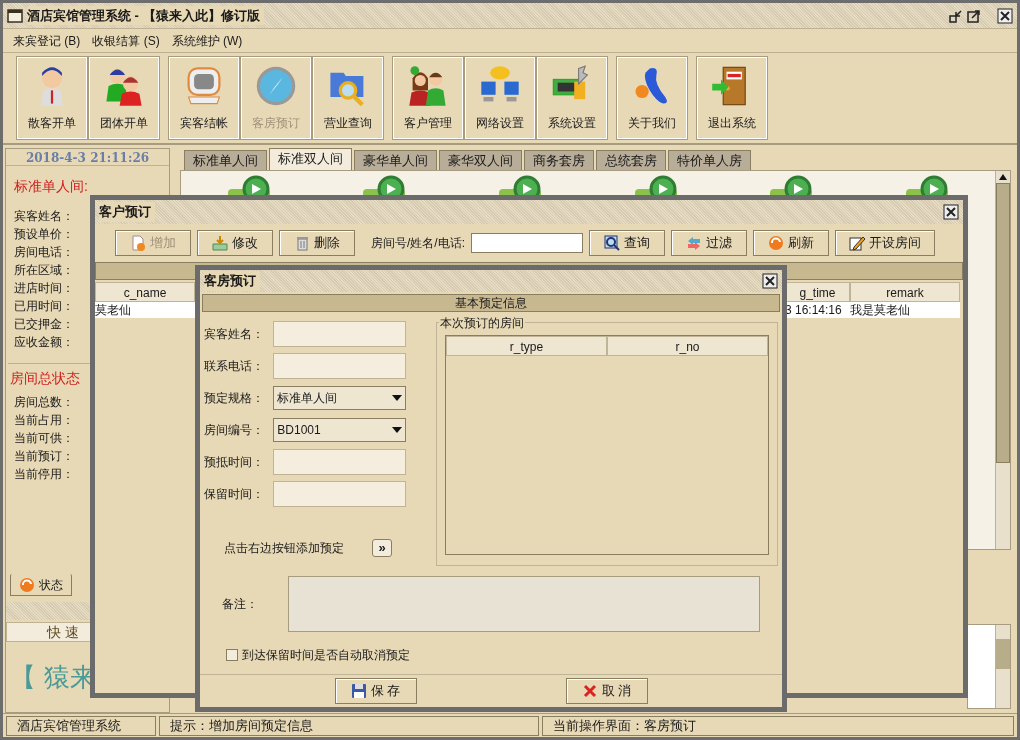  I want to click on toolbar-button: 退出系统, so click(732, 98).